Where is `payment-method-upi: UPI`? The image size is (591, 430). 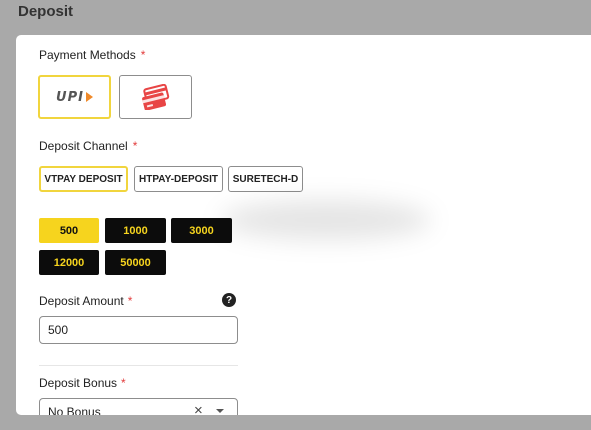 payment-method-upi: UPI is located at coordinates (74, 97).